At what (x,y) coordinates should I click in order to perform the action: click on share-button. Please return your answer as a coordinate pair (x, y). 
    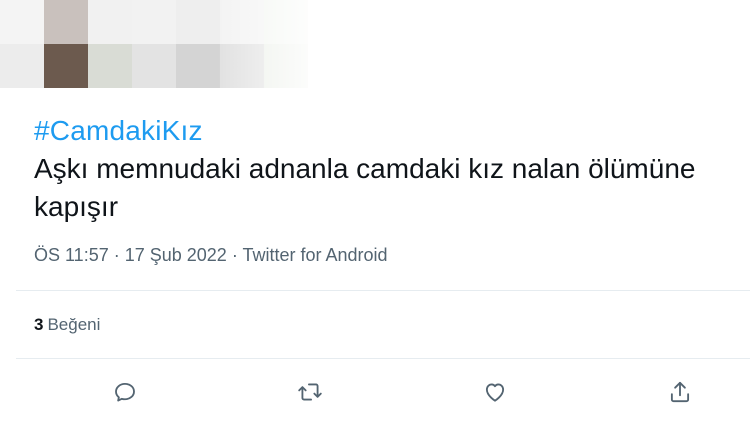
    Looking at the image, I should click on (680, 392).